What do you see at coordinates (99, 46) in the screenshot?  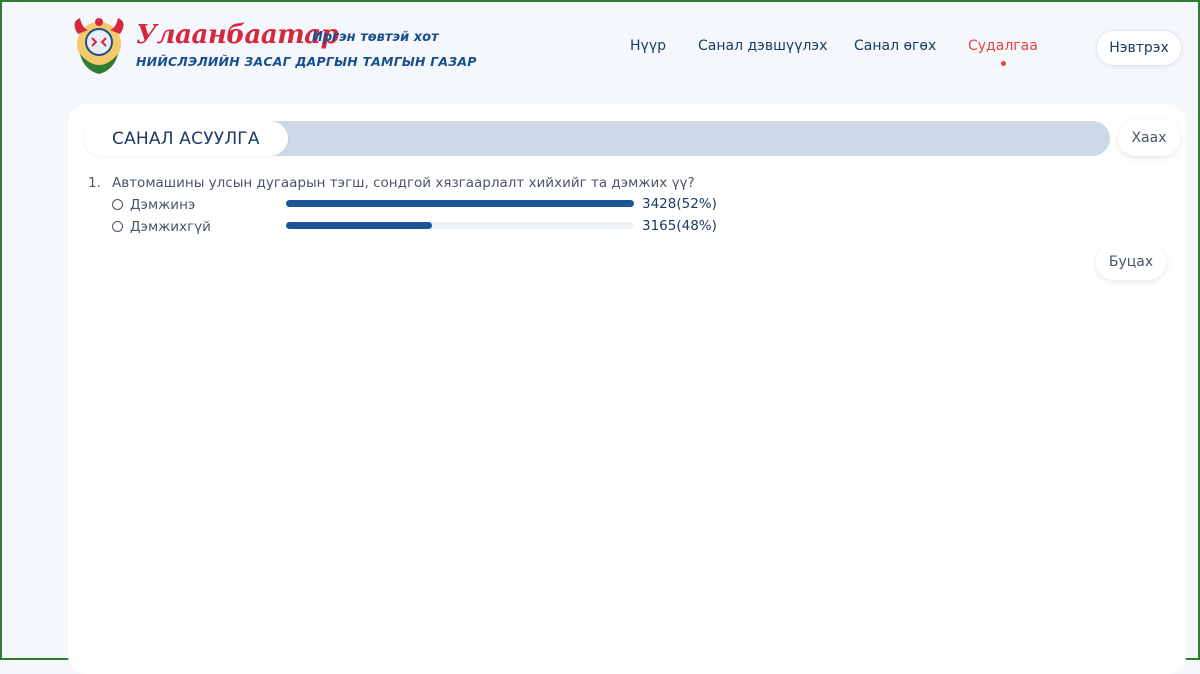 I see `city-emblem-icon` at bounding box center [99, 46].